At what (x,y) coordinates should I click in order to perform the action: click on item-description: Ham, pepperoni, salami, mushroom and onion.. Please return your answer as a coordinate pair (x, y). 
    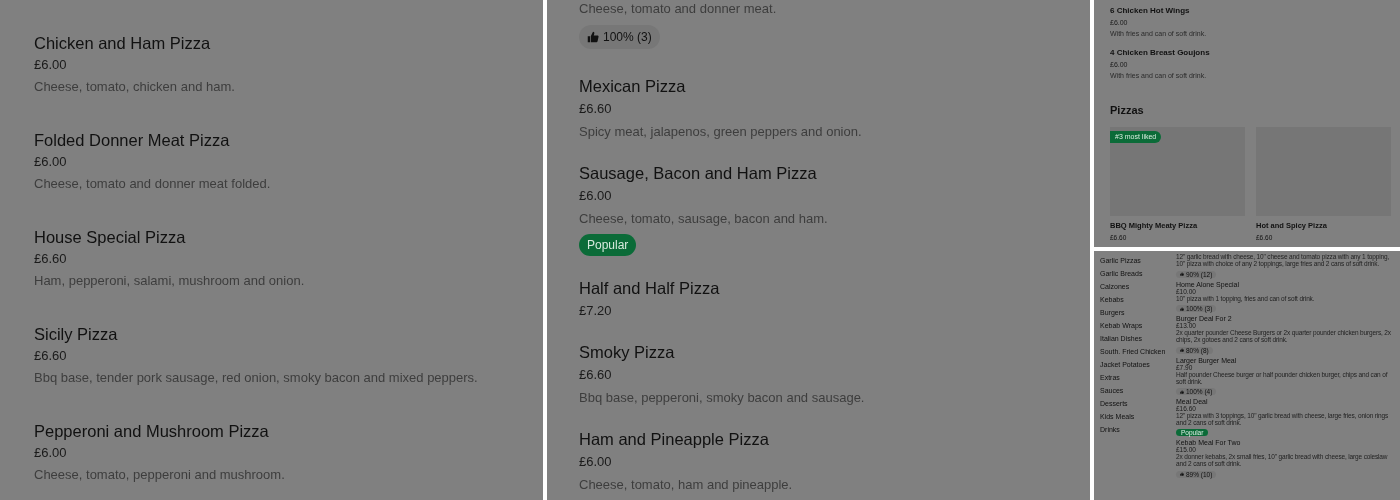
    Looking at the image, I should click on (170, 281).